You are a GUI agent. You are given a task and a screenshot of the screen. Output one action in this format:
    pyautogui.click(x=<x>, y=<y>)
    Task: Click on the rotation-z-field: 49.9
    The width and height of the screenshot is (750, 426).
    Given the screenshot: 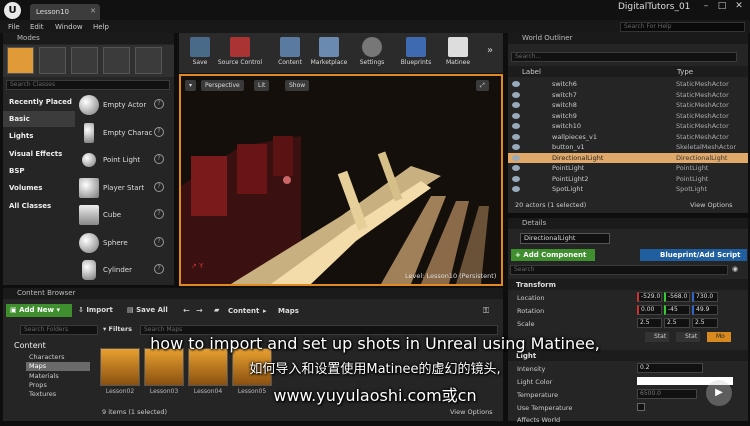 What is the action you would take?
    pyautogui.click(x=705, y=310)
    